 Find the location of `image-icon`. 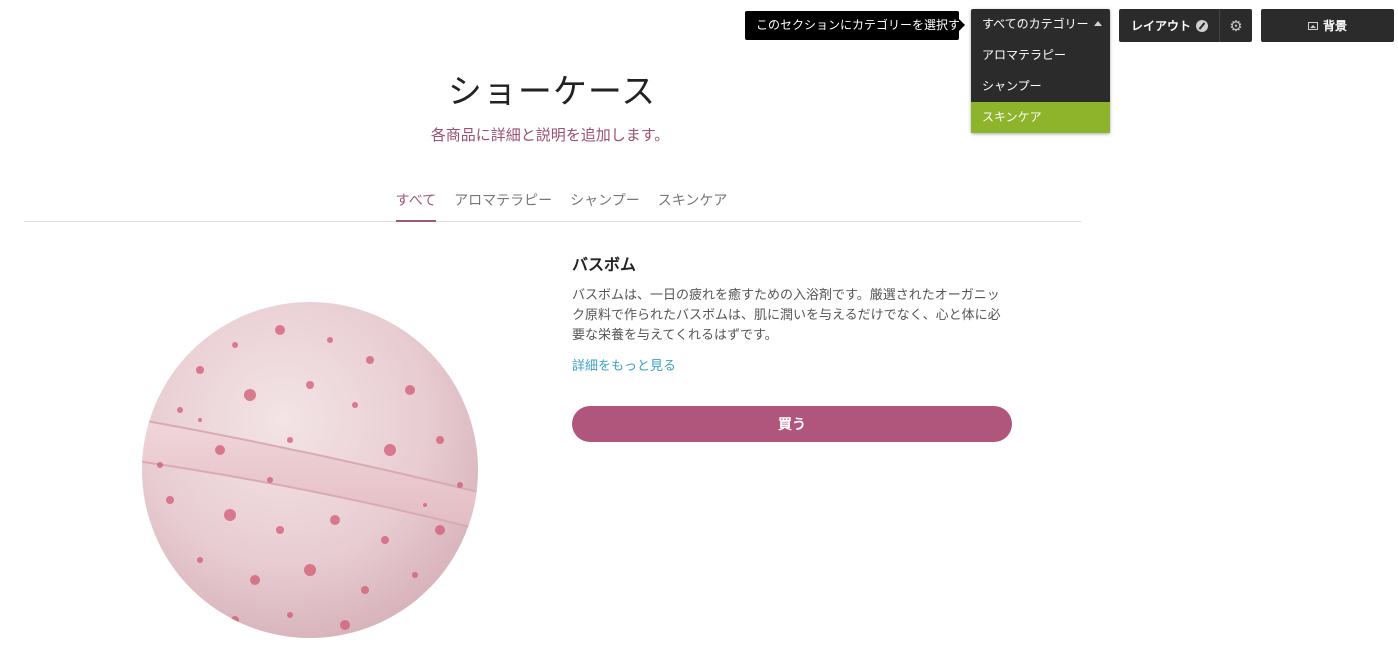

image-icon is located at coordinates (1312, 25).